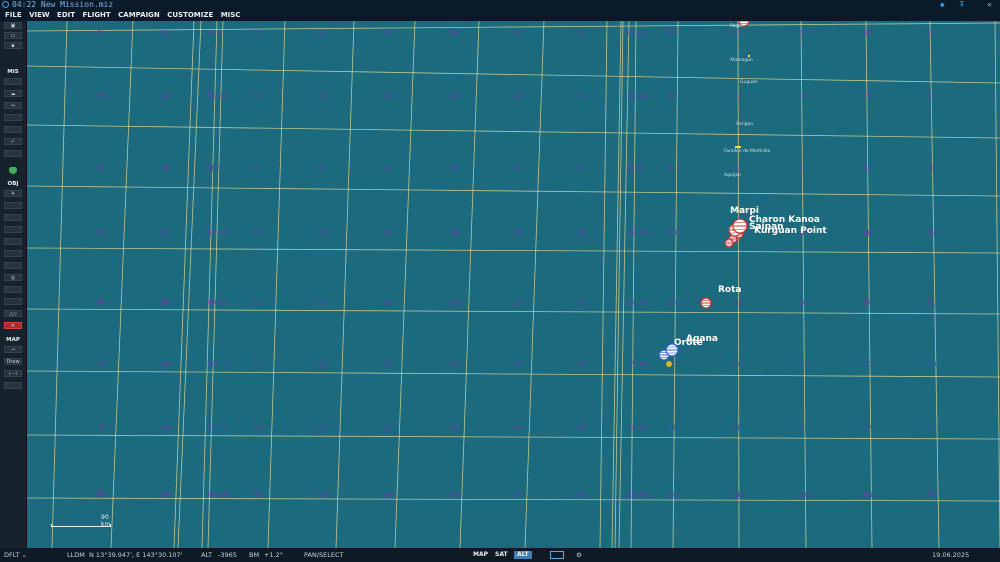 This screenshot has width=1000, height=562. I want to click on island-label: Aguijan, so click(732, 175).